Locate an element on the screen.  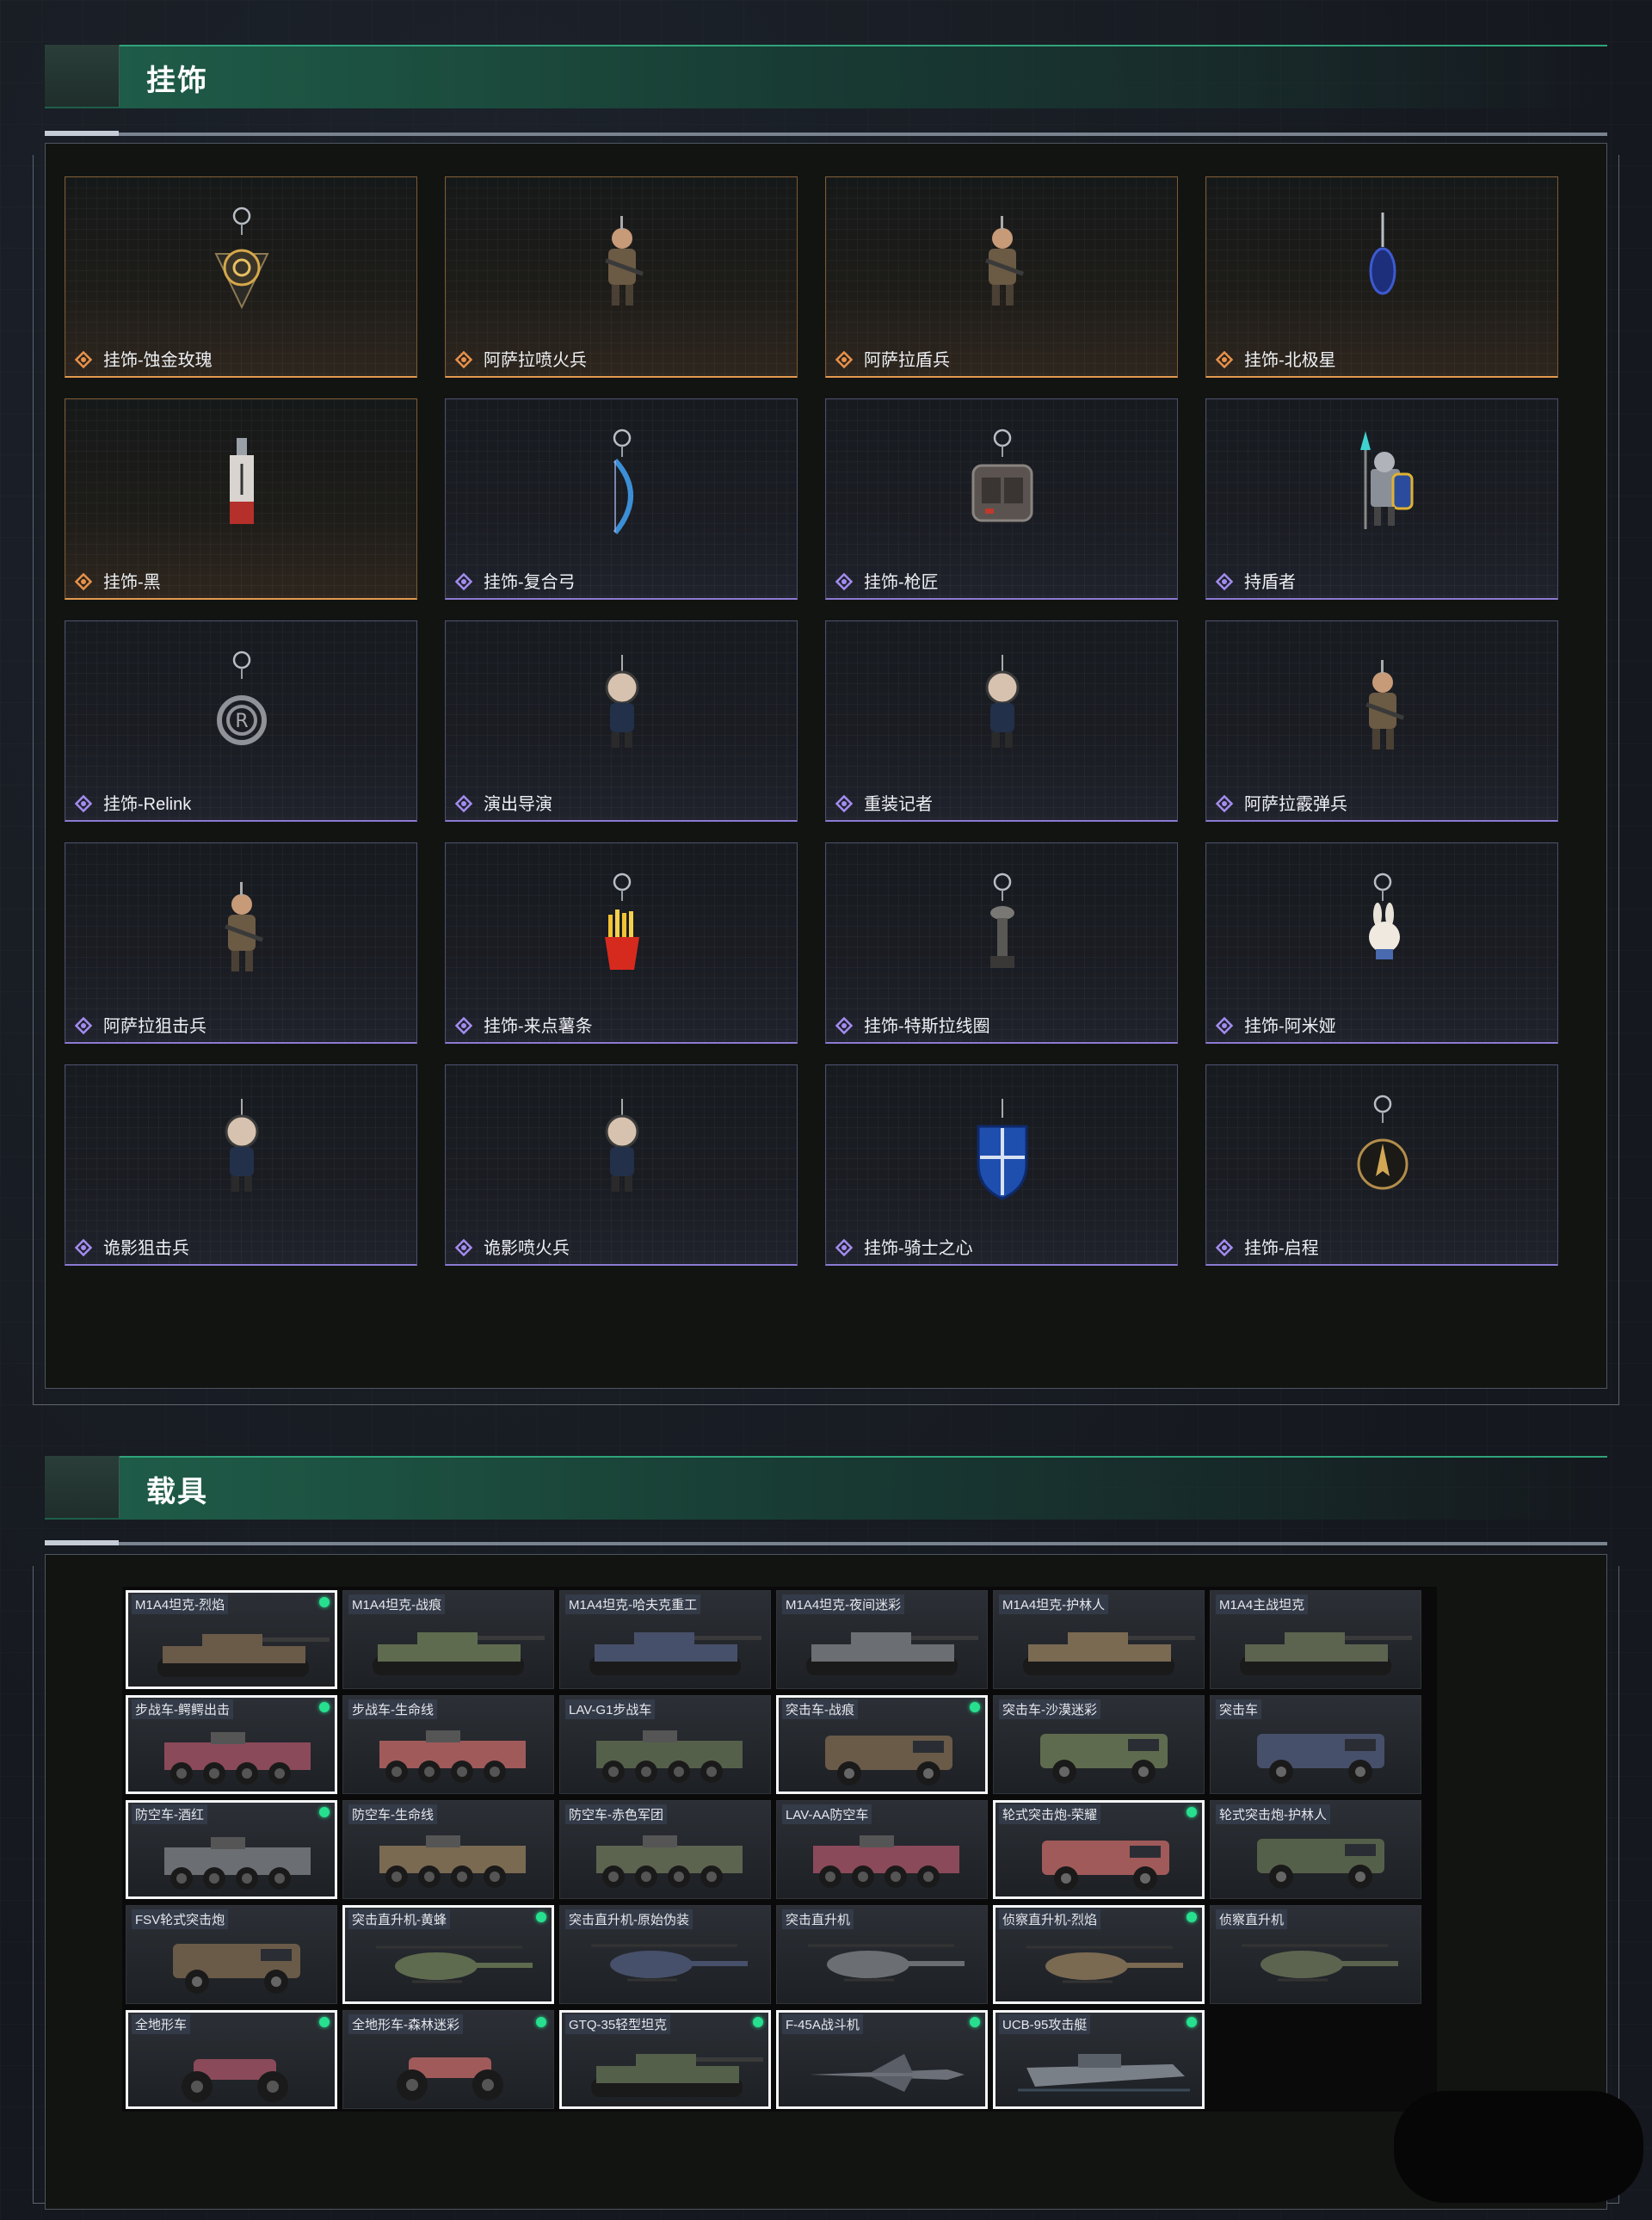
vehicle-card: GTQ-35轻型坦克 is located at coordinates (665, 2059).